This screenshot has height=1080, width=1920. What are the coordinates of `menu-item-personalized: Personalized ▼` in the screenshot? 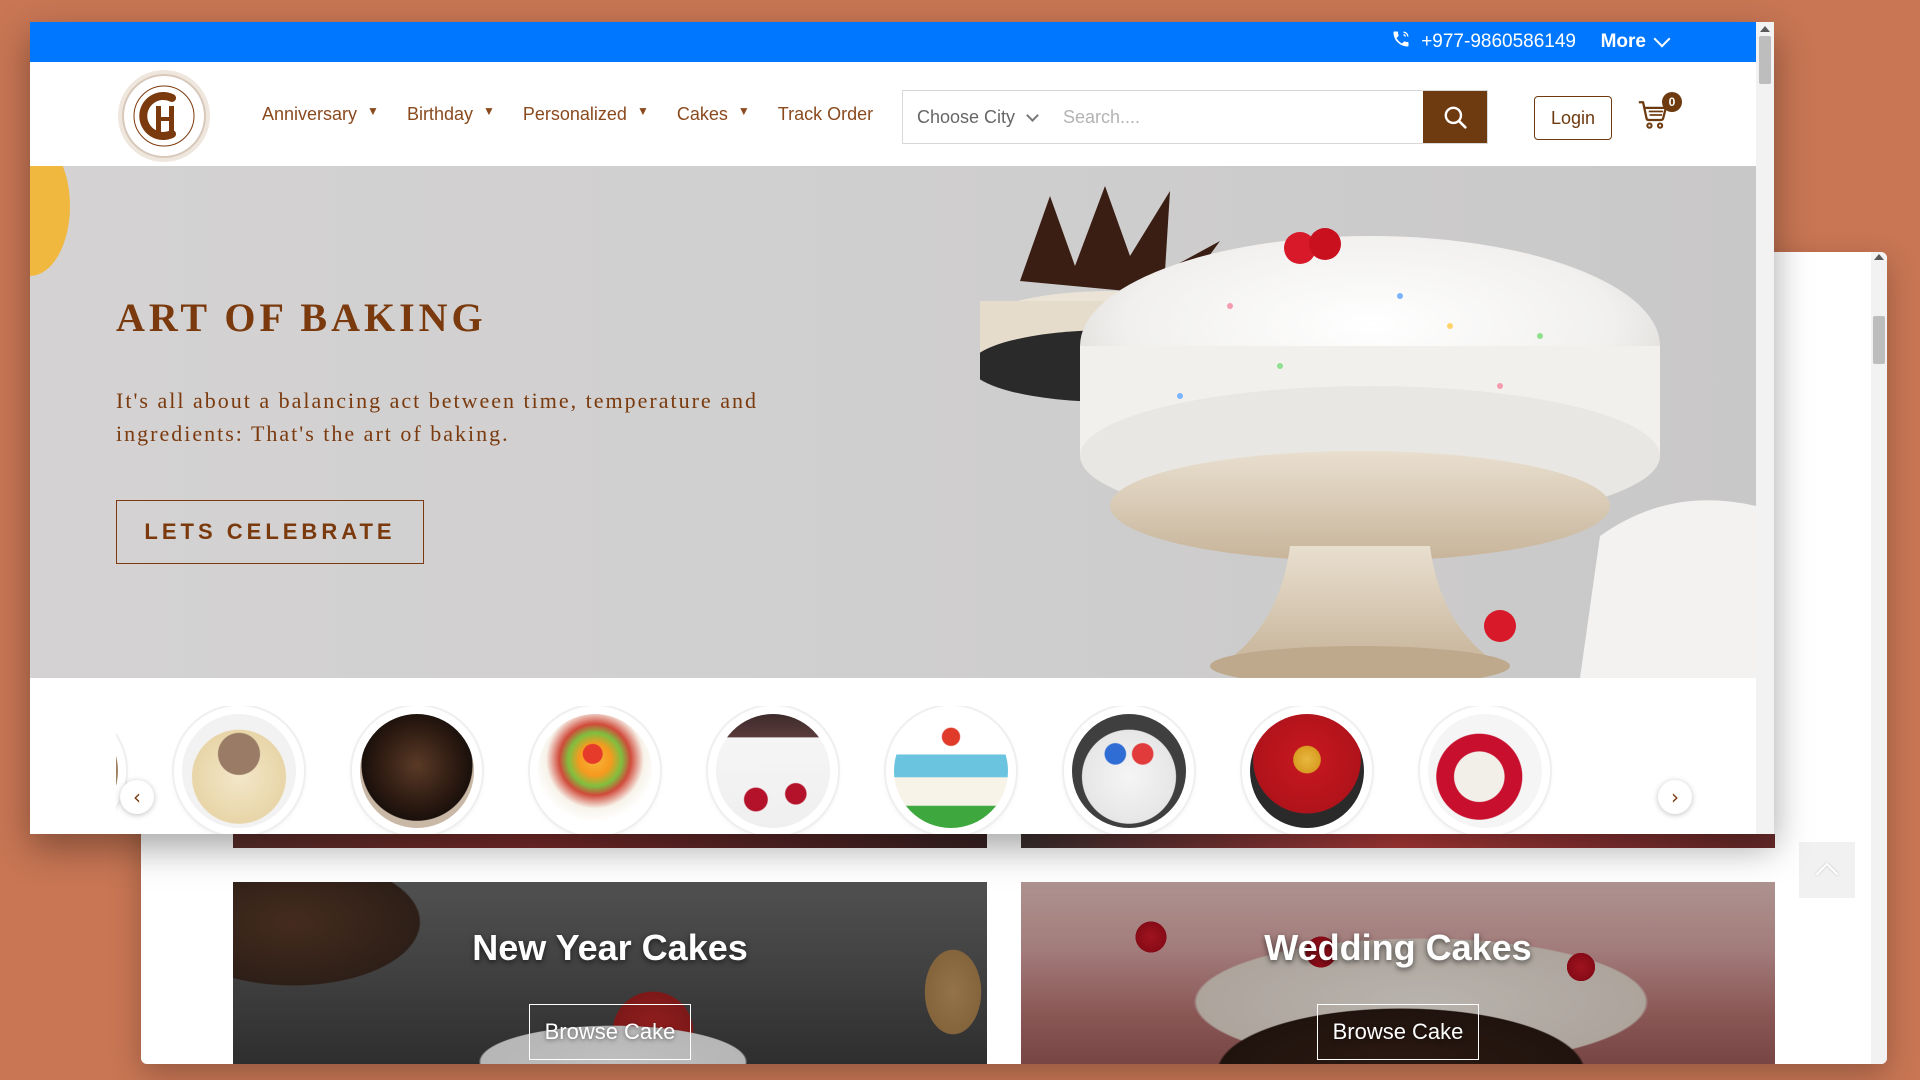 It's located at (586, 114).